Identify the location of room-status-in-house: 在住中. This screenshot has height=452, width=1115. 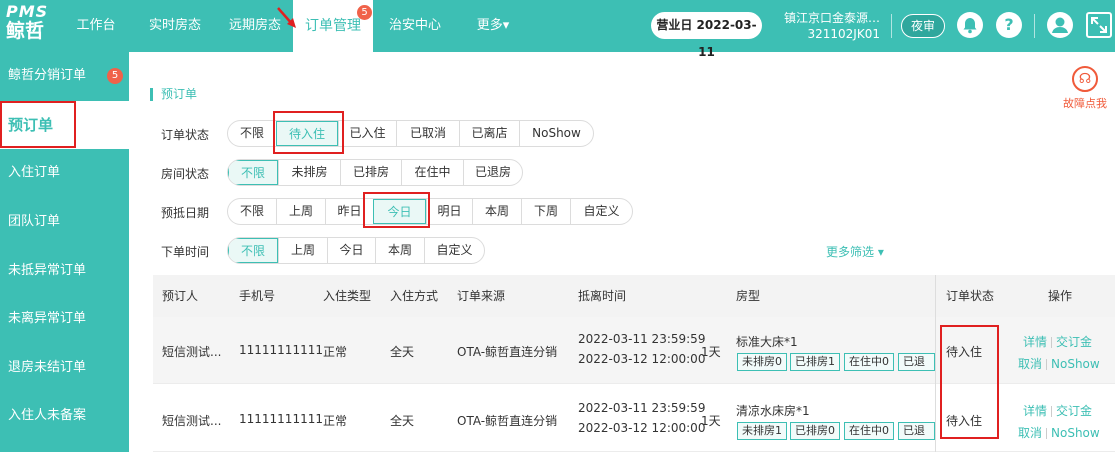
(432, 172).